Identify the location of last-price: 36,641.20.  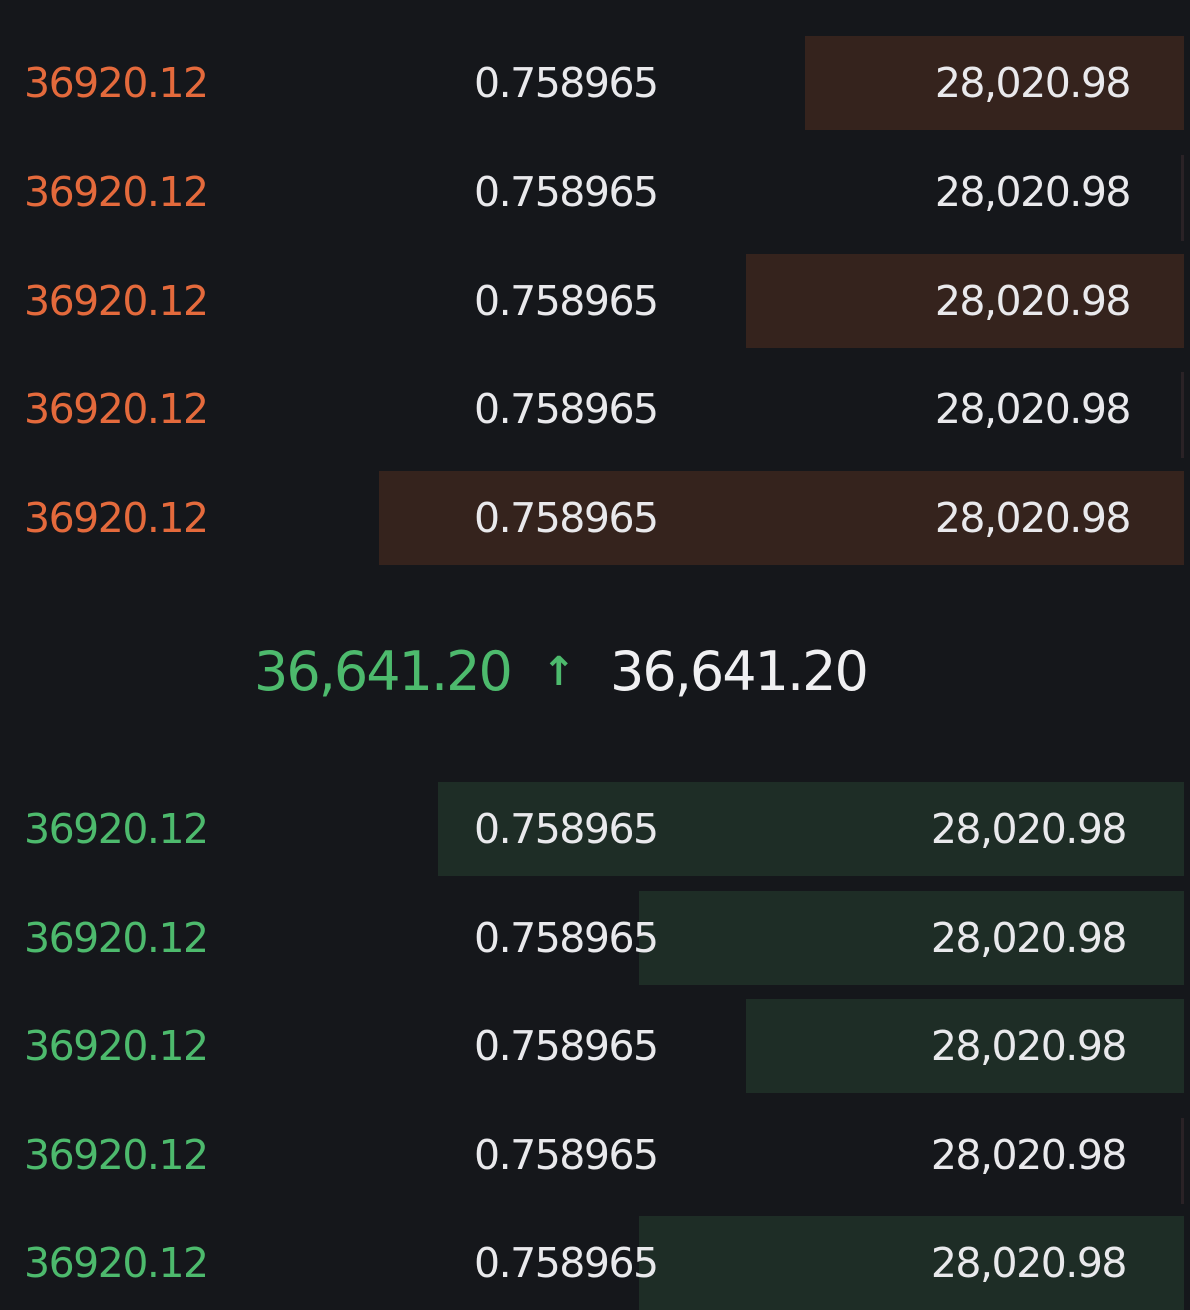
(383, 671).